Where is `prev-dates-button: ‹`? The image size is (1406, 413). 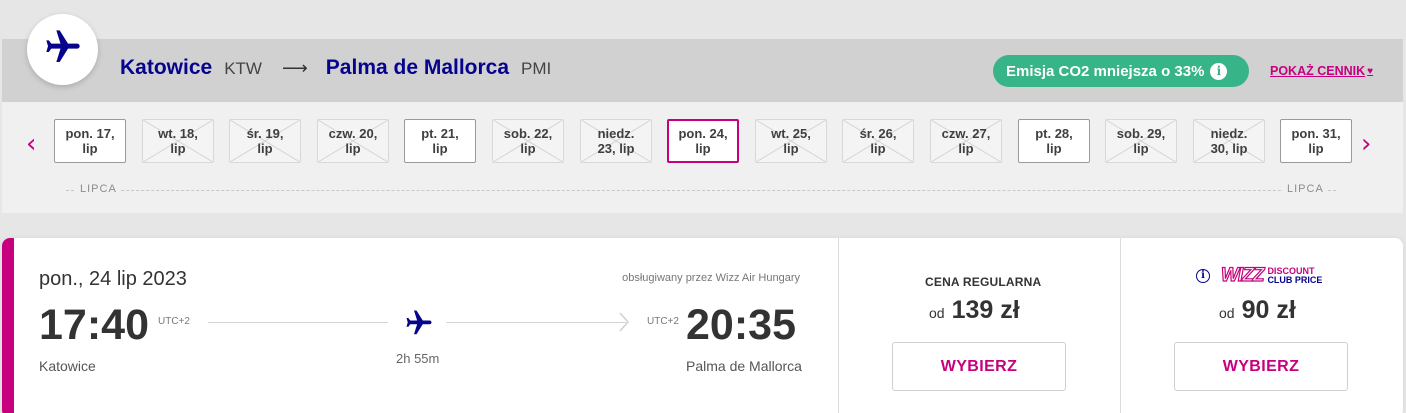
prev-dates-button: ‹ is located at coordinates (31, 144).